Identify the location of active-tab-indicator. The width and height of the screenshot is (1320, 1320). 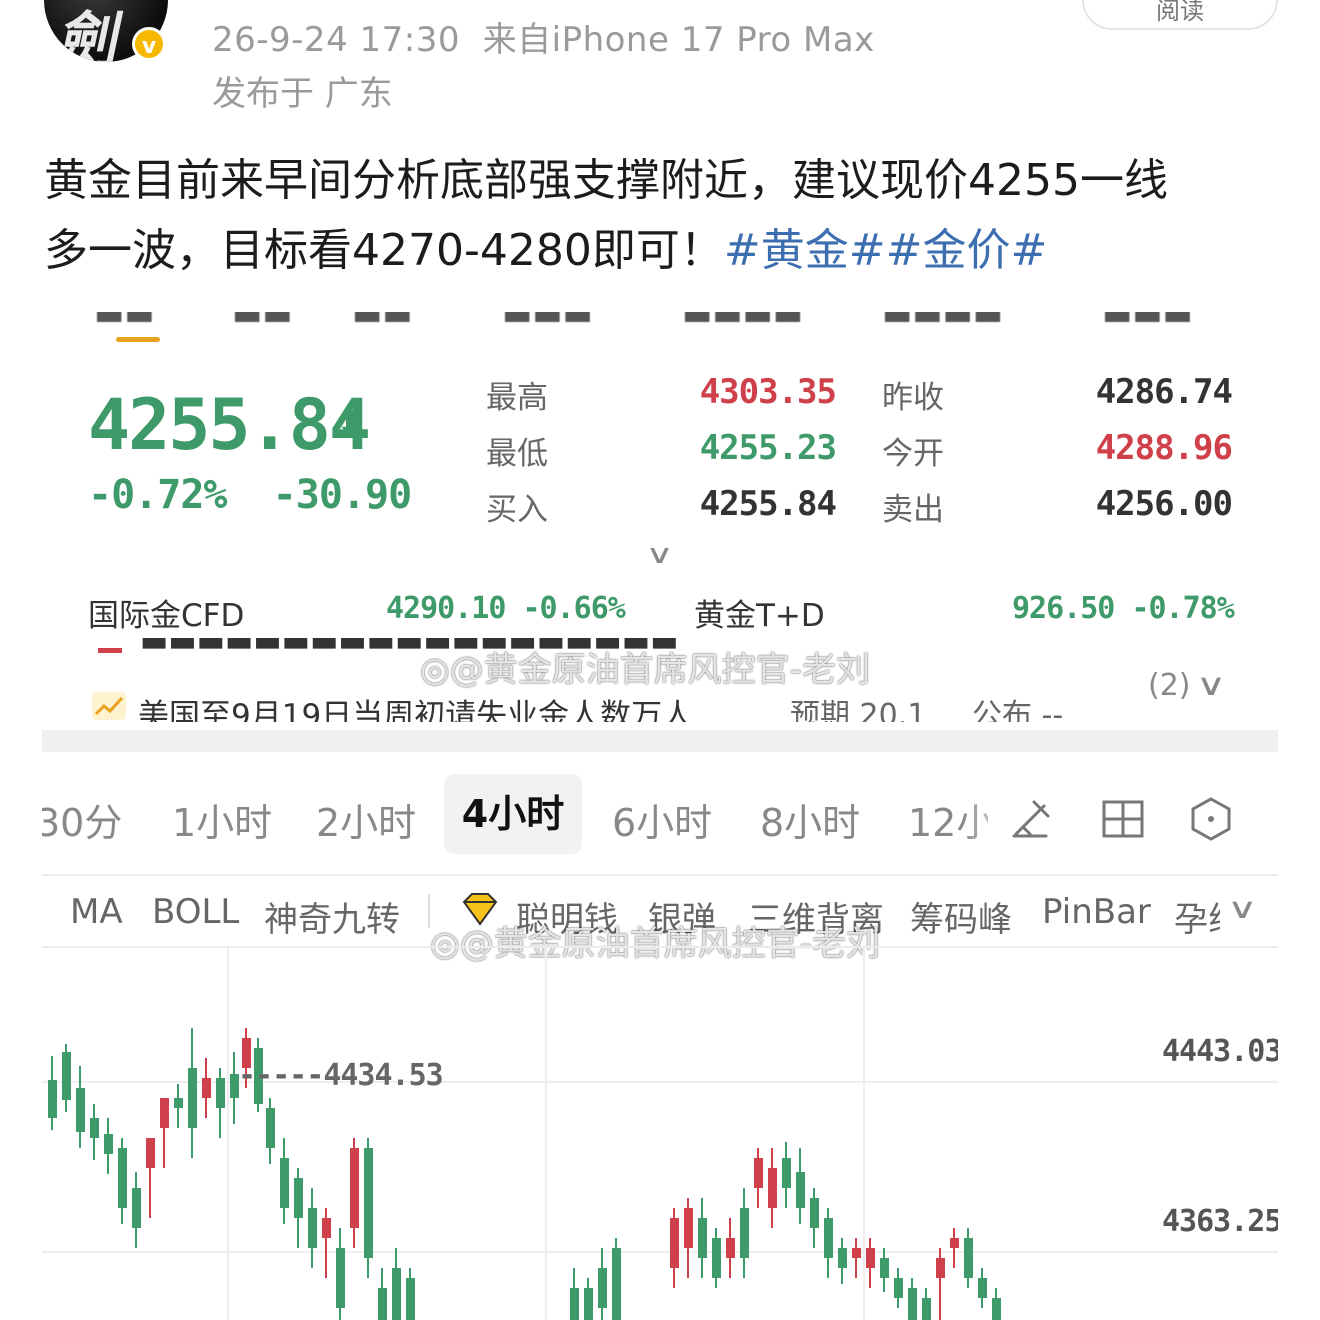
(138, 339).